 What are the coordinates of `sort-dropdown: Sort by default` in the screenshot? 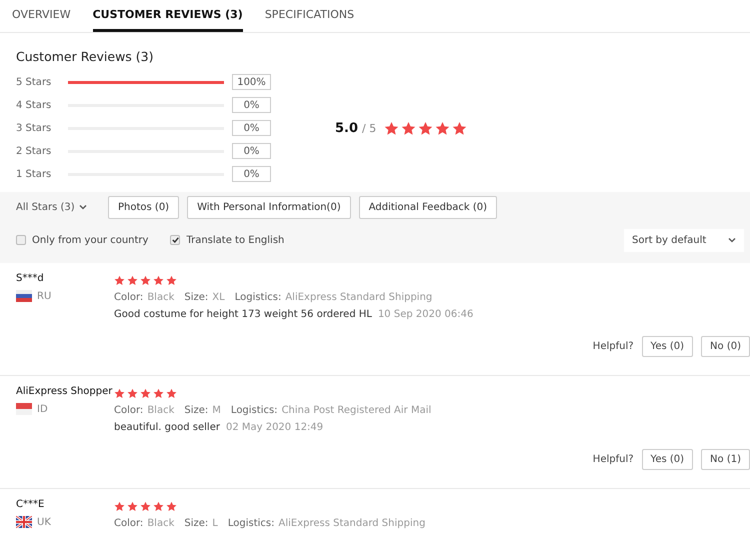 It's located at (684, 240).